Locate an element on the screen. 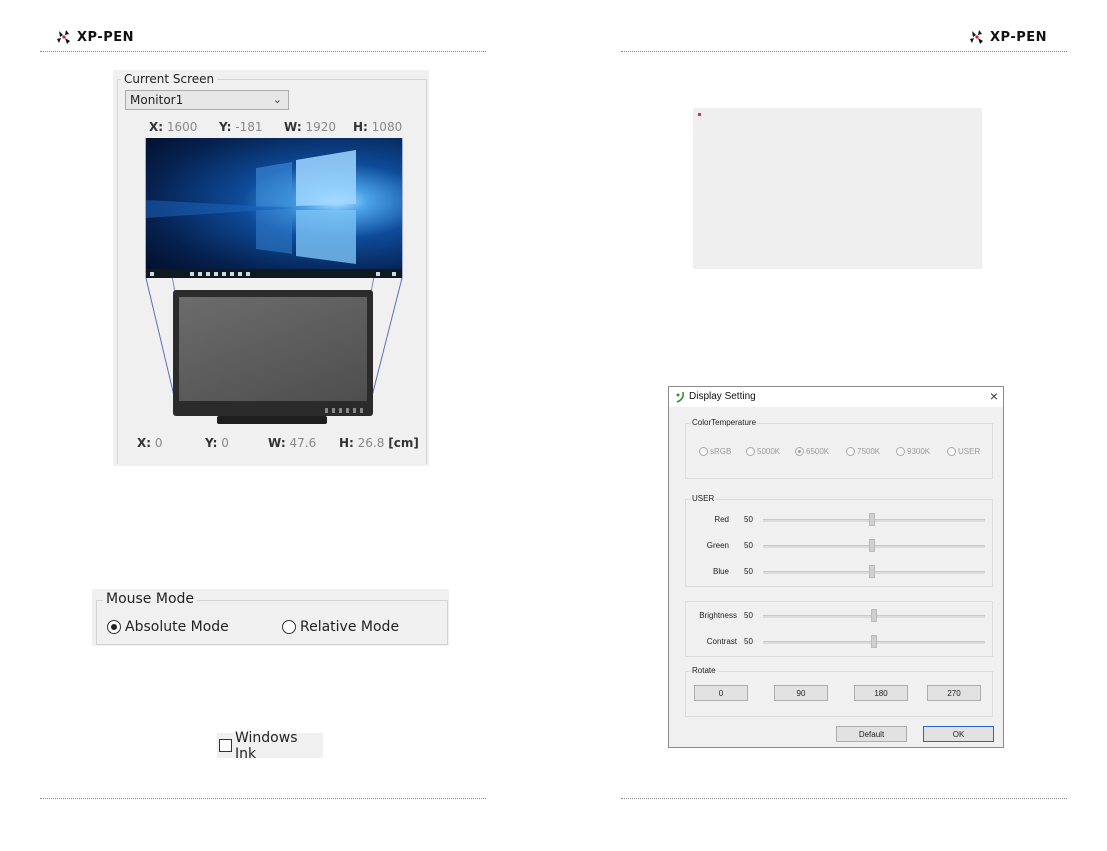 The height and width of the screenshot is (851, 1107). mouse-mode-panel: Mouse Mode Absolute Mode Relative Mode is located at coordinates (270, 617).